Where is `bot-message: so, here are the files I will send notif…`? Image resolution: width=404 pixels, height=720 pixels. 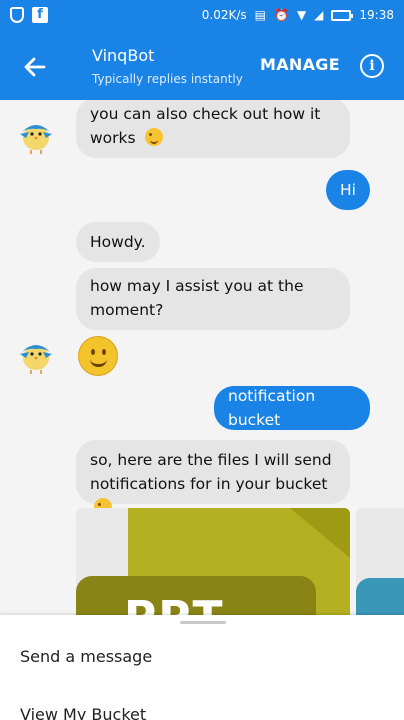 bot-message: so, here are the files I will send notif… is located at coordinates (213, 478).